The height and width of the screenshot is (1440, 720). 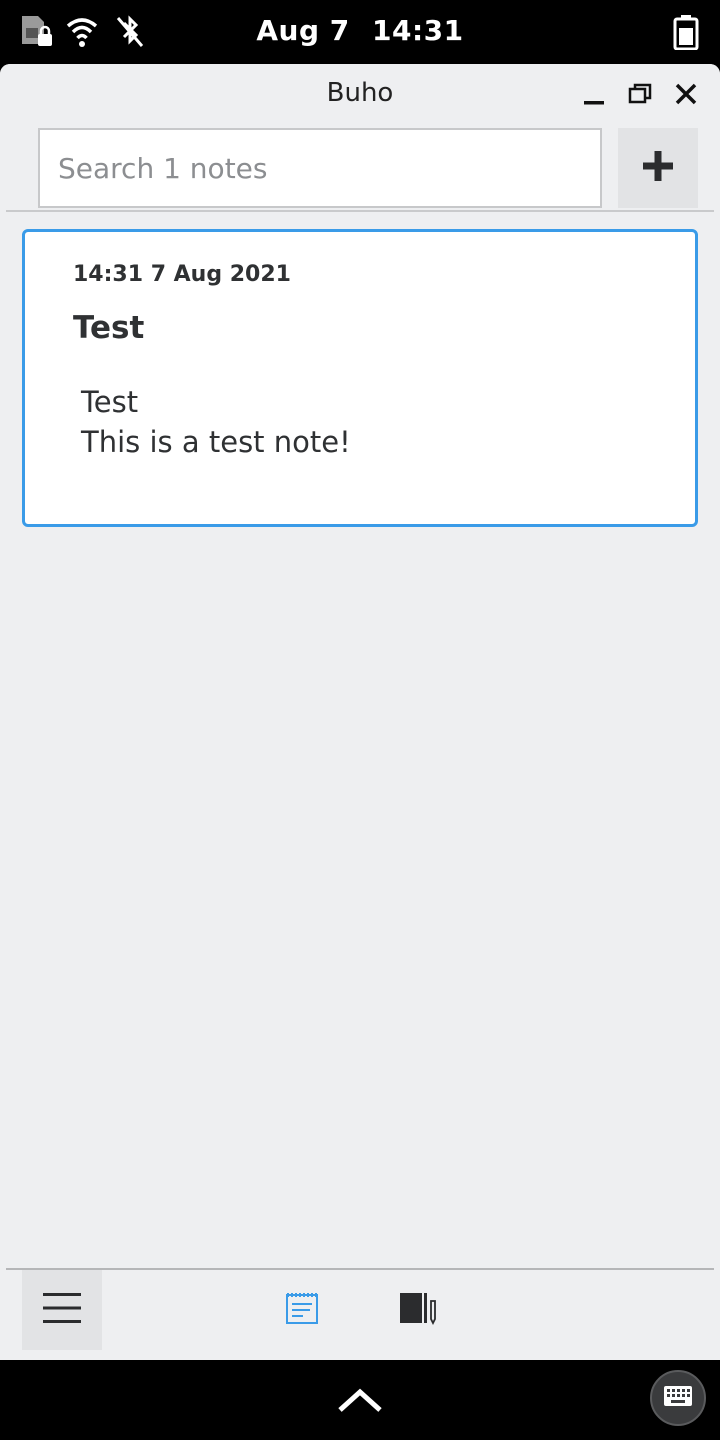 What do you see at coordinates (360, 93) in the screenshot?
I see `window-title: Buho` at bounding box center [360, 93].